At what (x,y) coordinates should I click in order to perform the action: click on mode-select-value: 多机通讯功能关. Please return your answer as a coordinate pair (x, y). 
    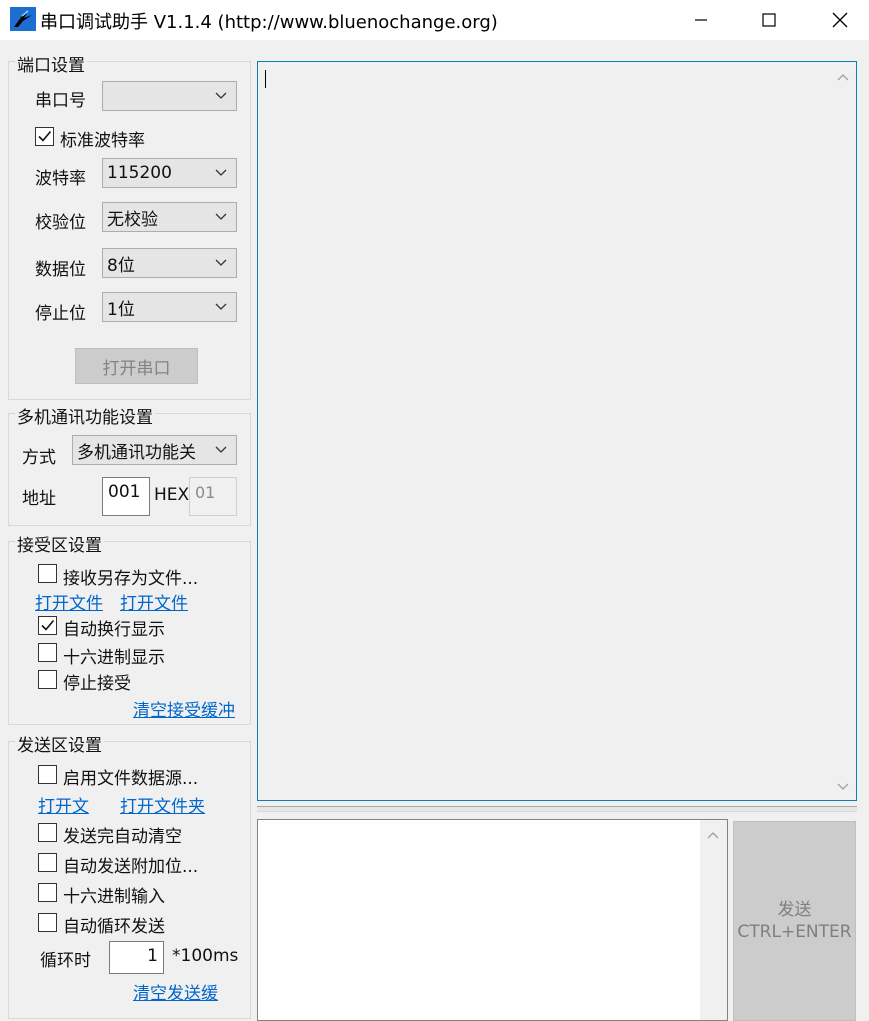
    Looking at the image, I should click on (136, 452).